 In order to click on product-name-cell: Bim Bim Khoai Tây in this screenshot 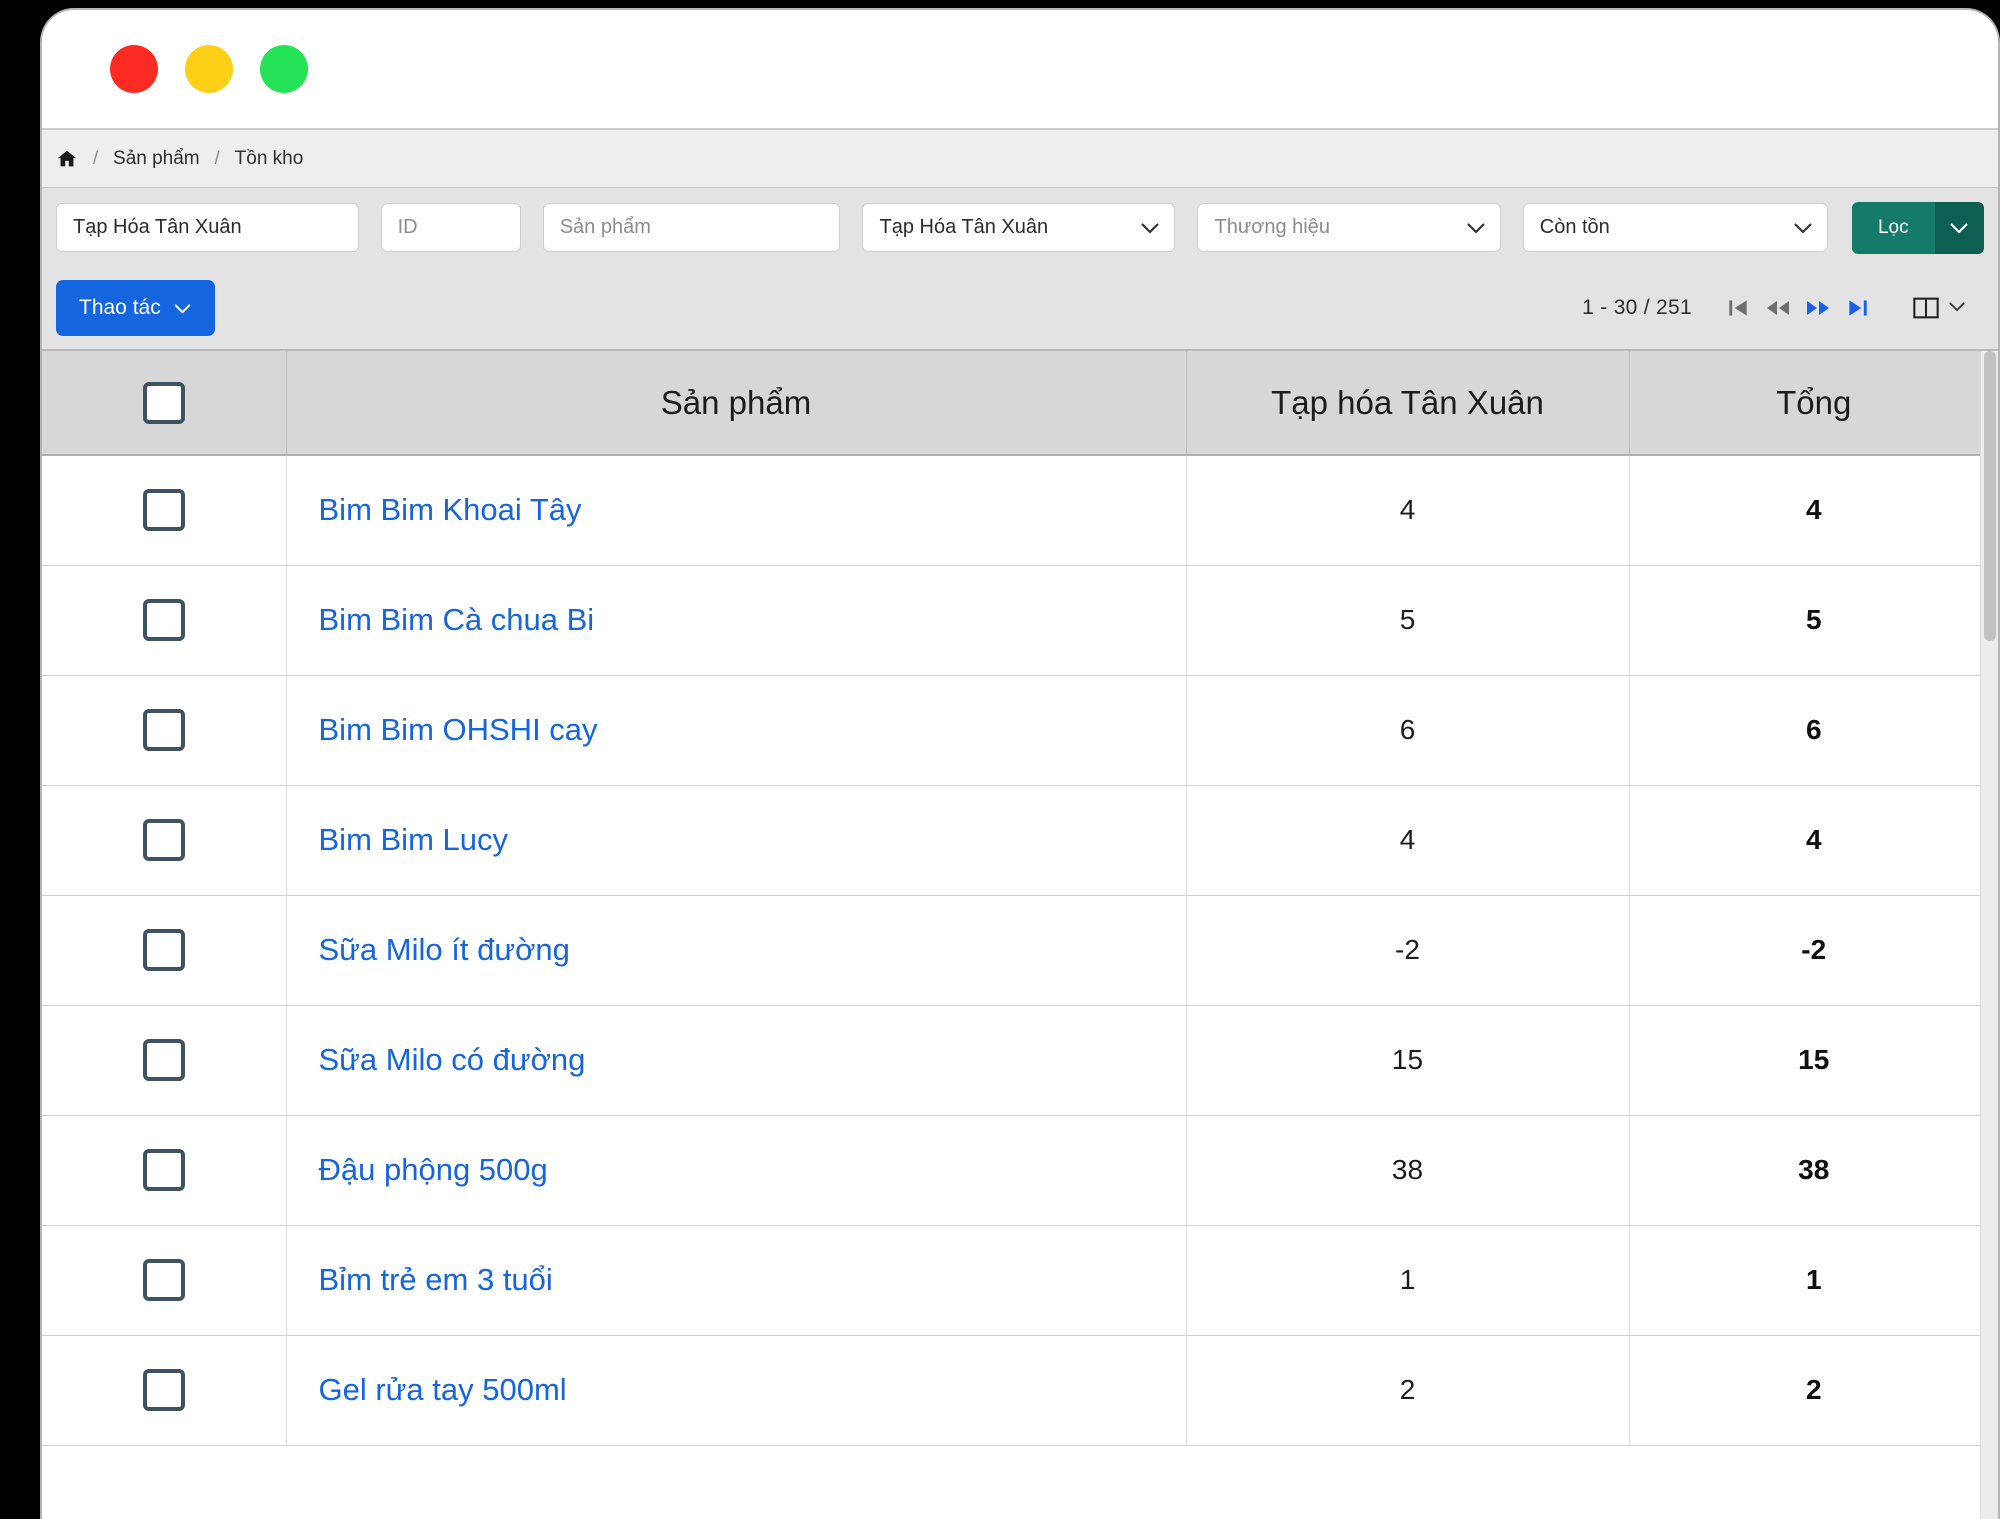, I will do `click(736, 510)`.